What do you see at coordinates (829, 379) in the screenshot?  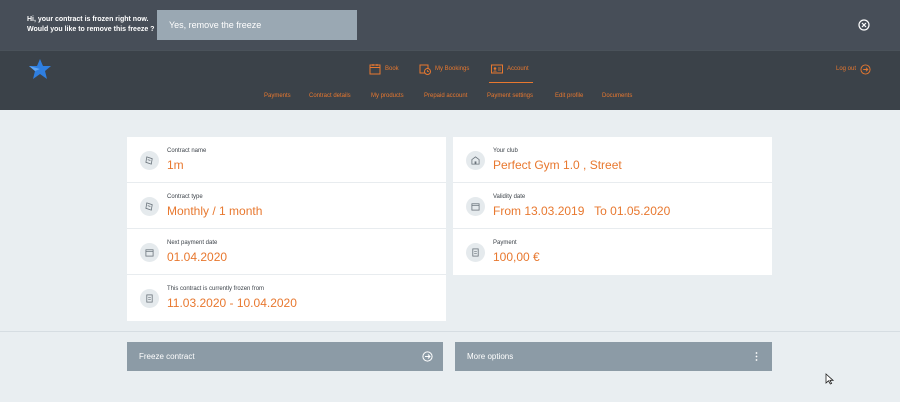 I see `mouse-cursor-icon` at bounding box center [829, 379].